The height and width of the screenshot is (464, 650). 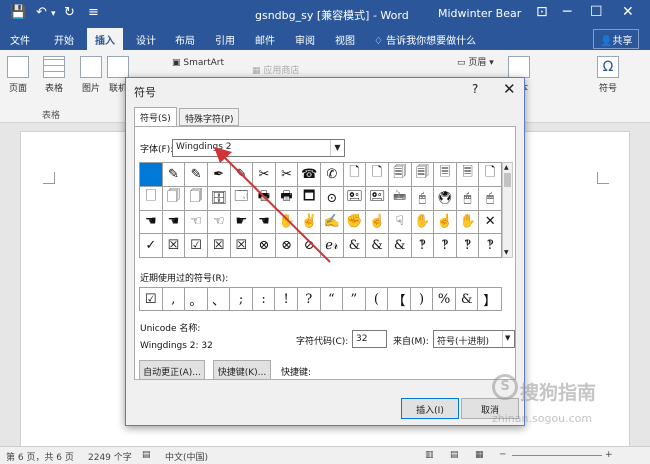 I want to click on recent-symbol-cell: 、, so click(x=219, y=299).